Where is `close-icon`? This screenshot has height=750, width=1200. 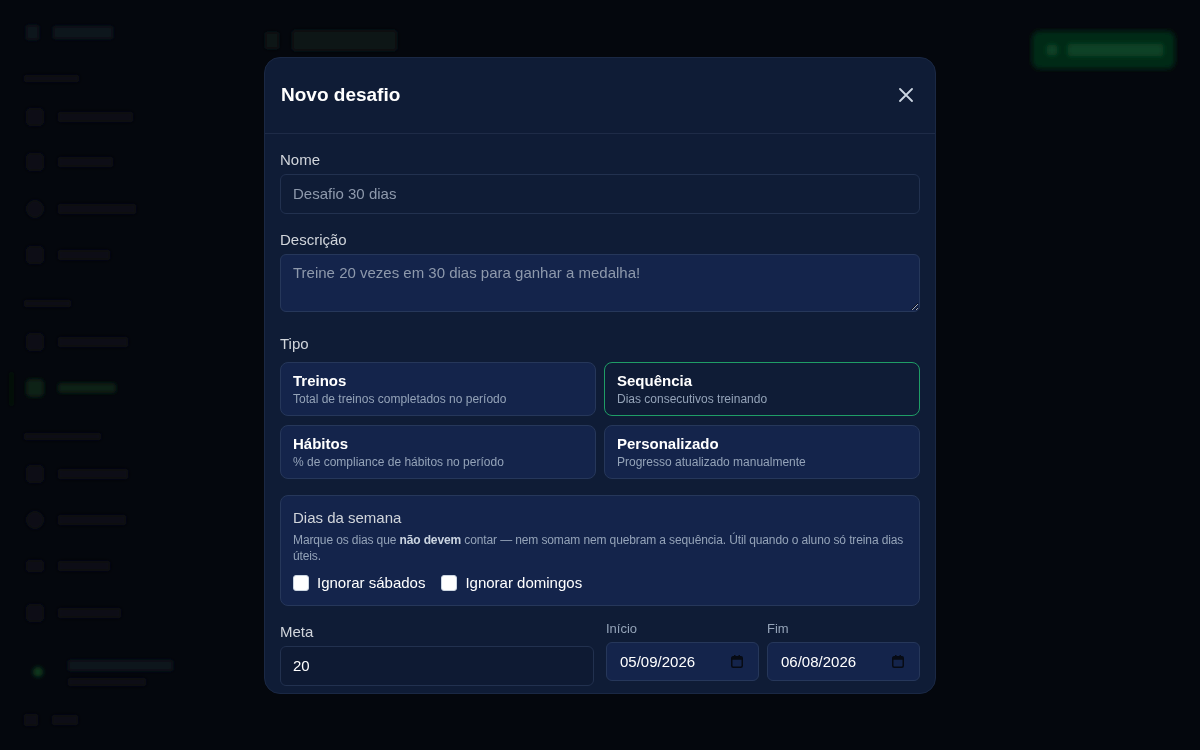
close-icon is located at coordinates (906, 95).